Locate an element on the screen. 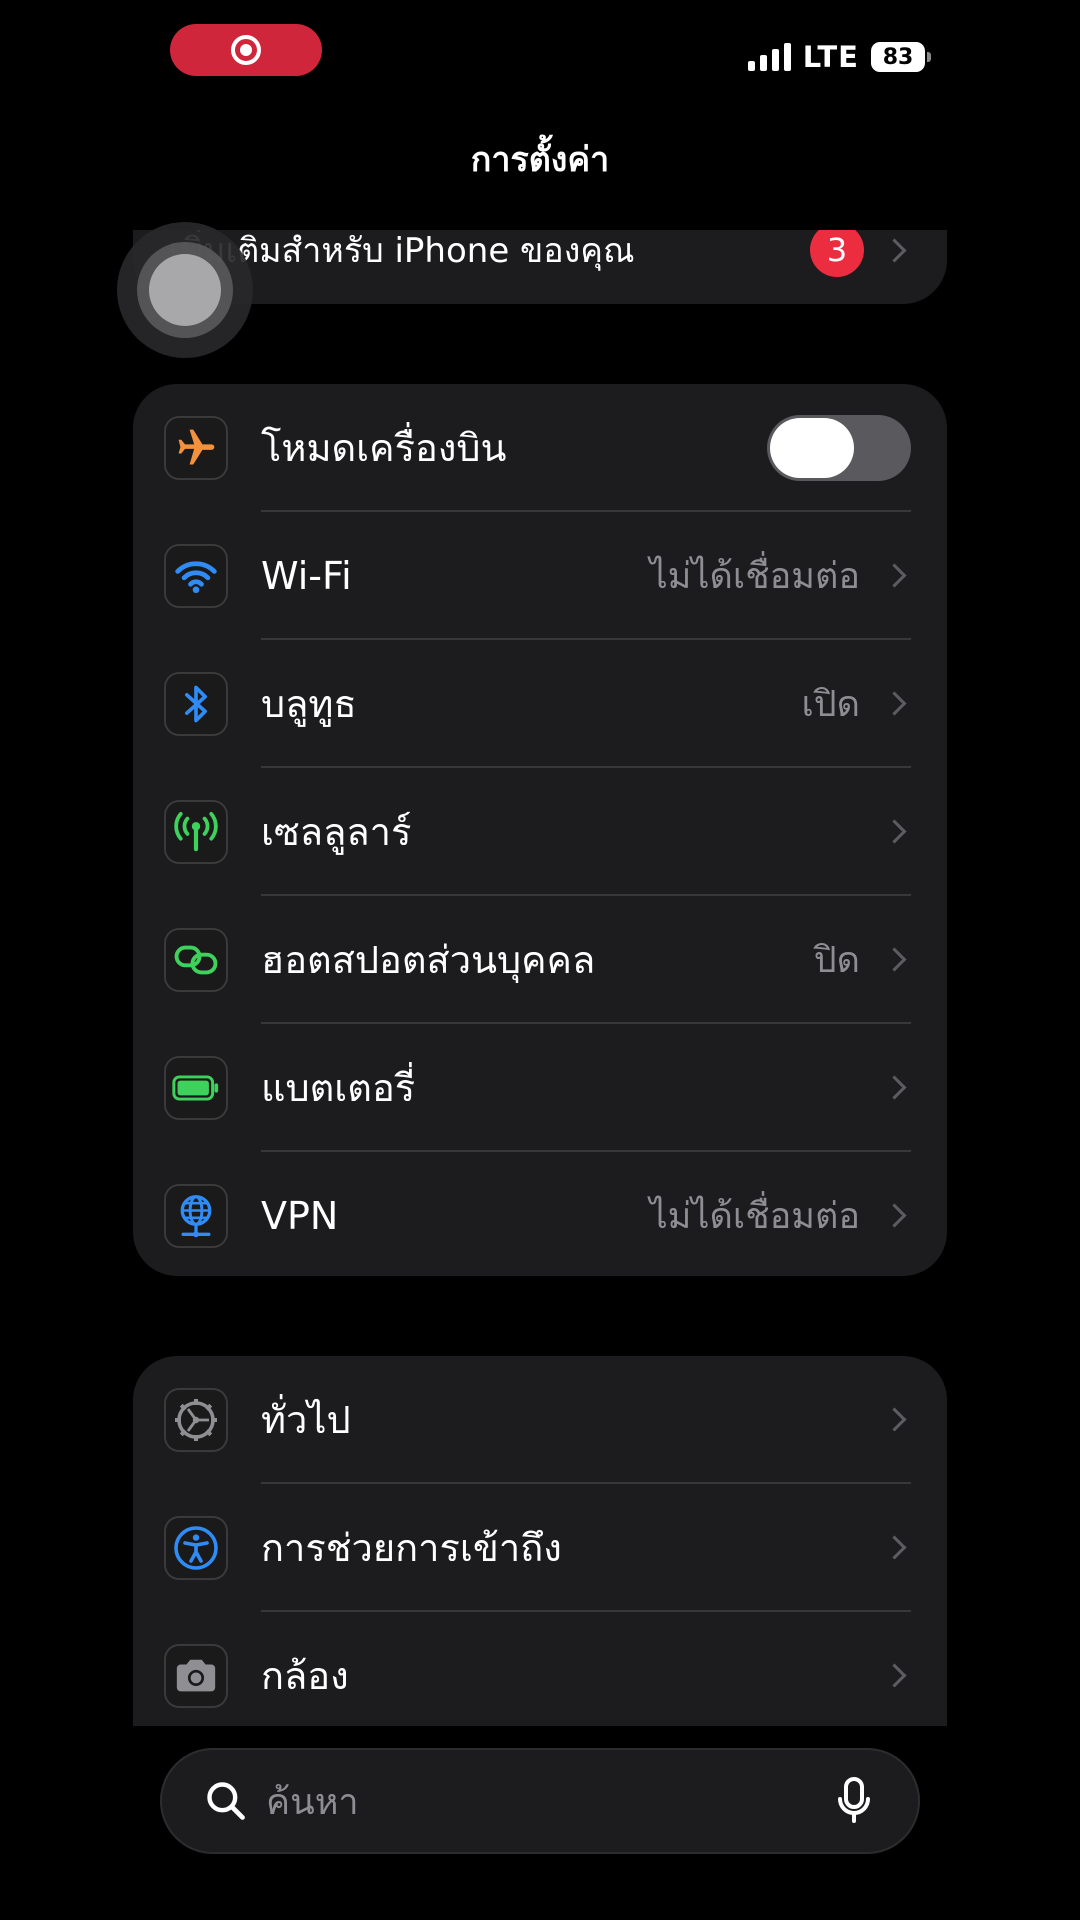  search-input: ค้นหา is located at coordinates (551, 1801).